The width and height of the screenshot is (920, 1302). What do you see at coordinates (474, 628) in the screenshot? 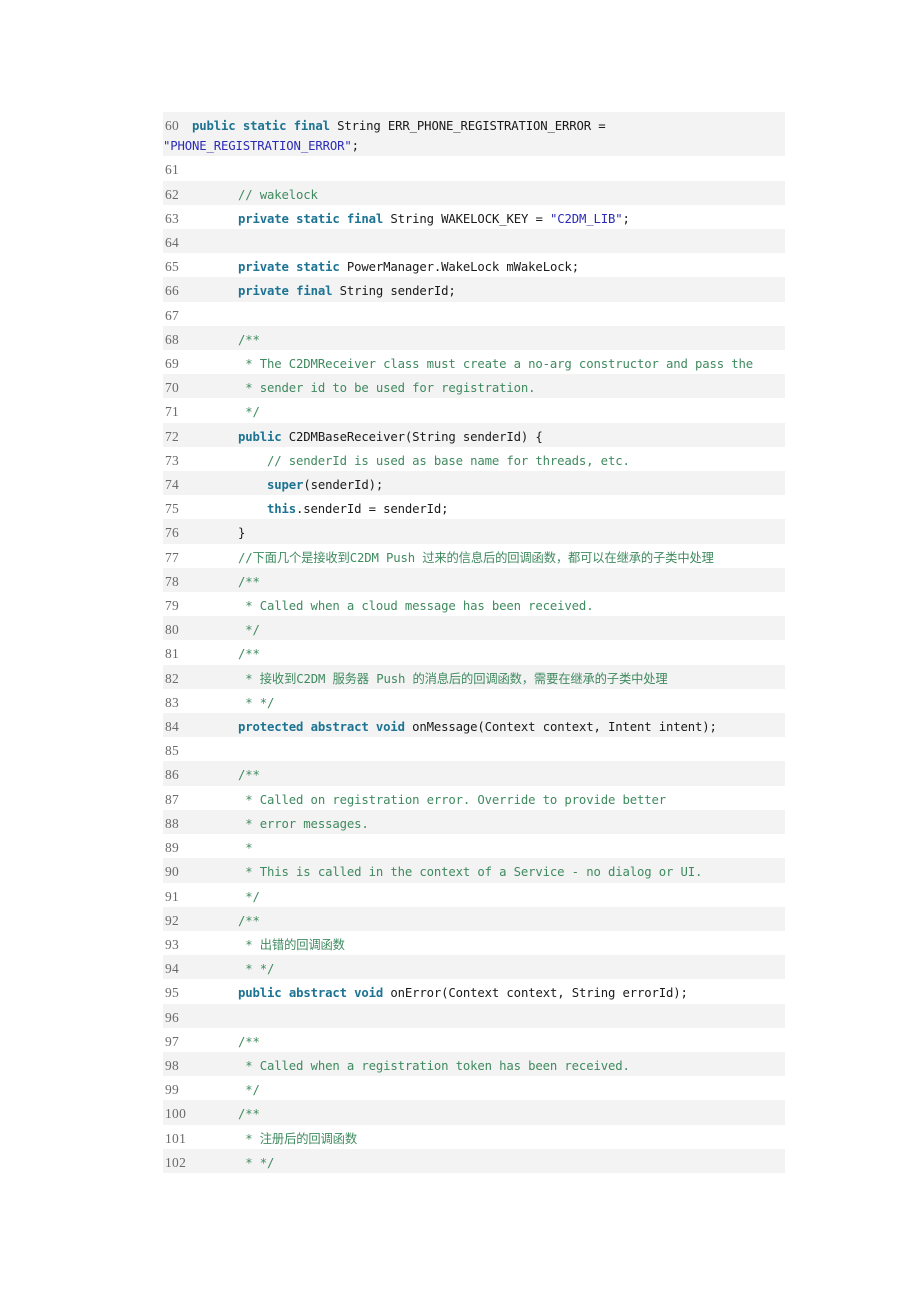
I see `code-line-row: 80 */` at bounding box center [474, 628].